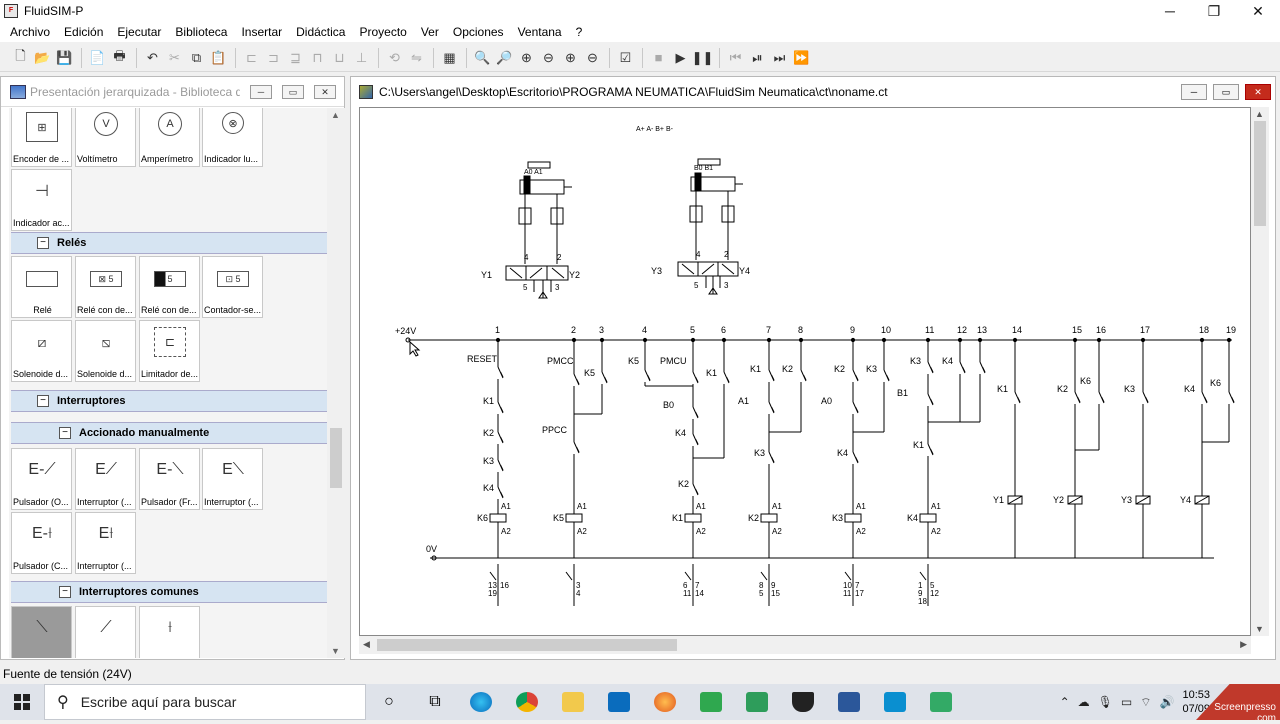  What do you see at coordinates (251, 57) in the screenshot?
I see `align-left-icon: ⊏` at bounding box center [251, 57].